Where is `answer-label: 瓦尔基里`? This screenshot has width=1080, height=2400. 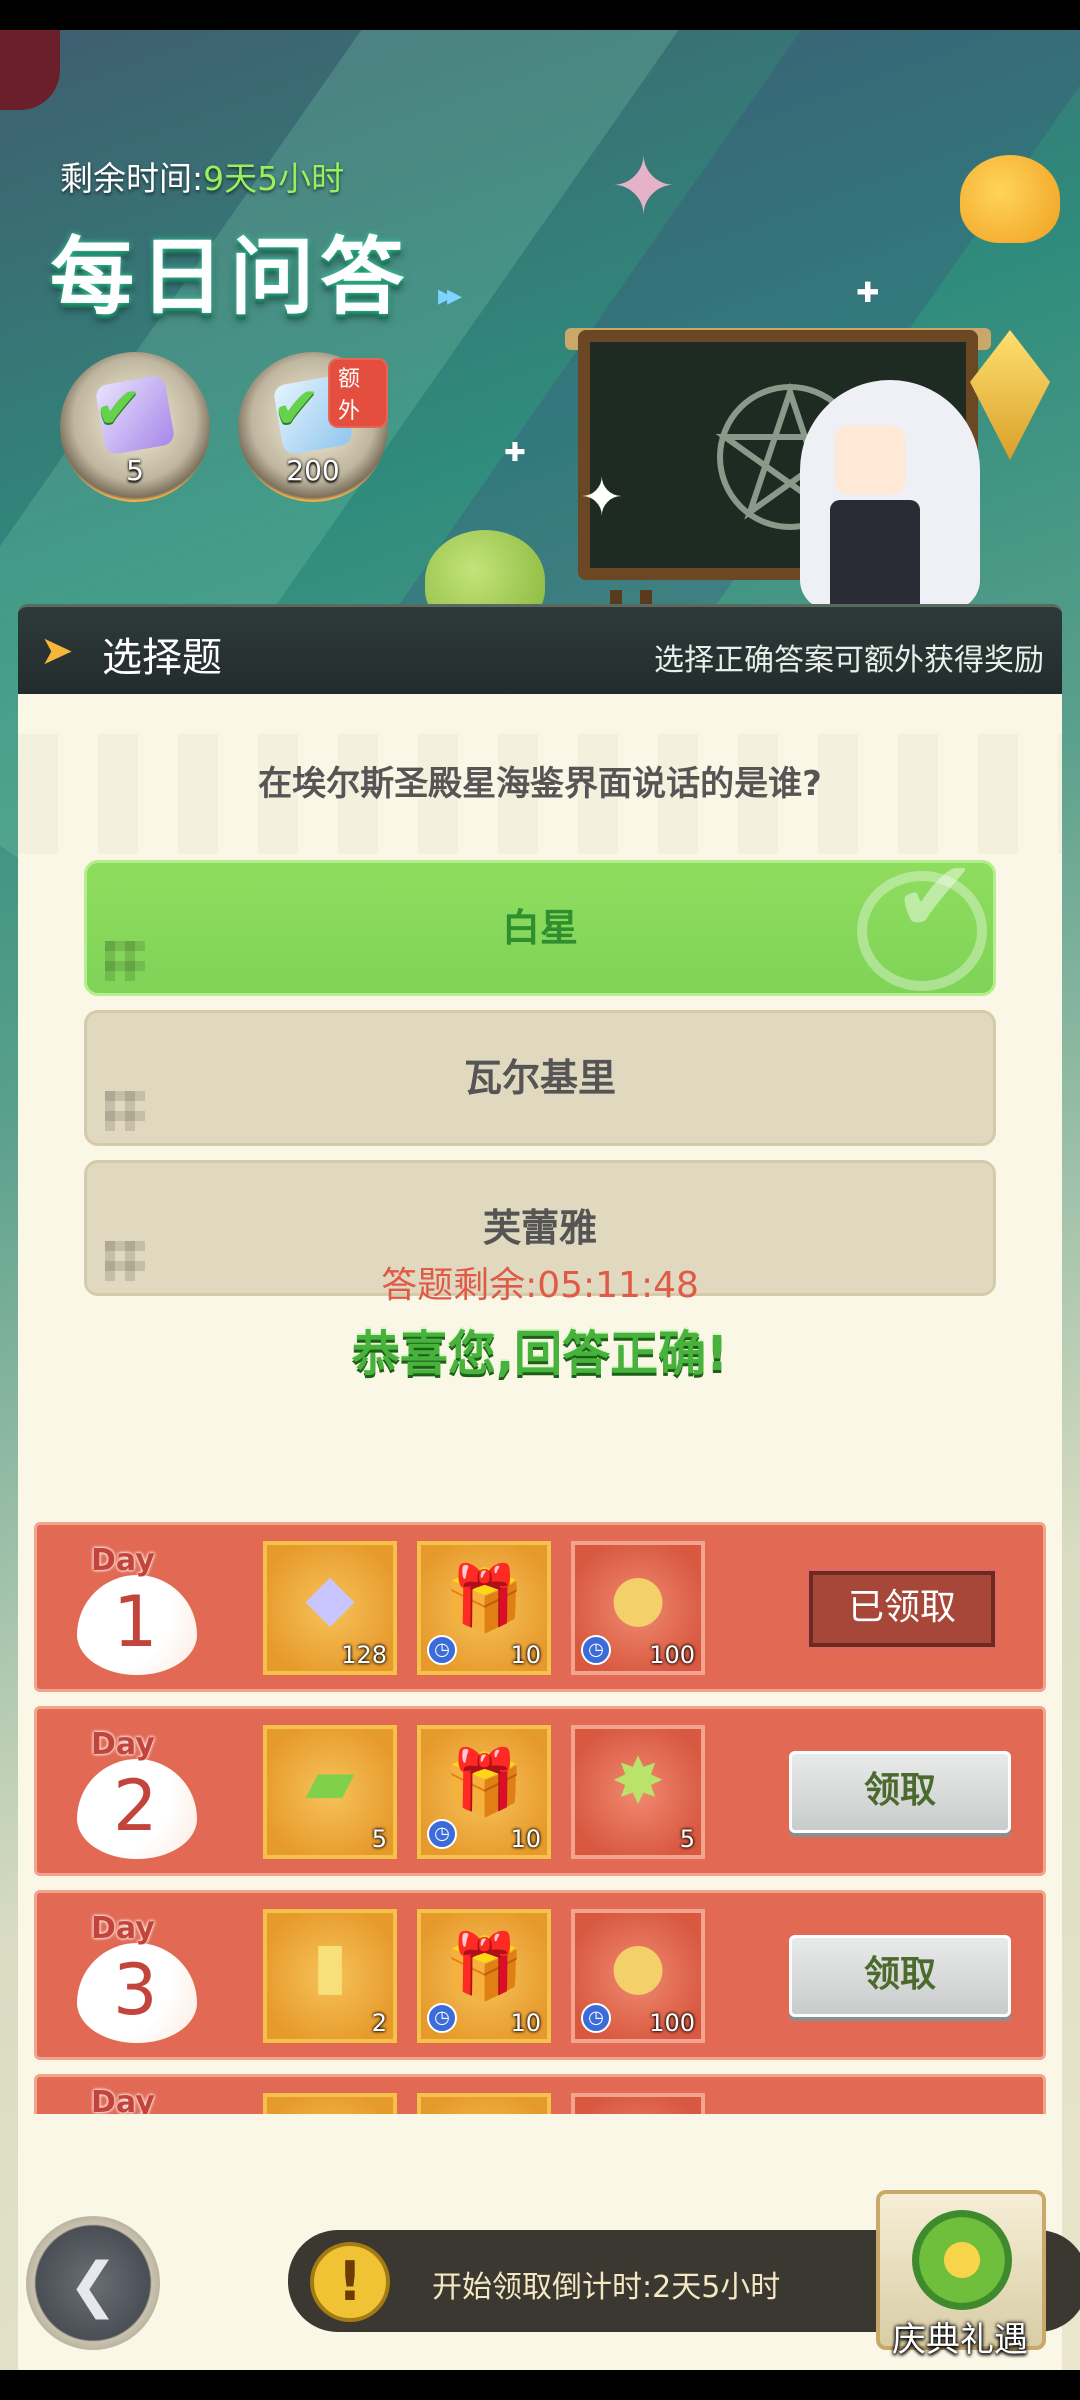 answer-label: 瓦尔基里 is located at coordinates (539, 1078).